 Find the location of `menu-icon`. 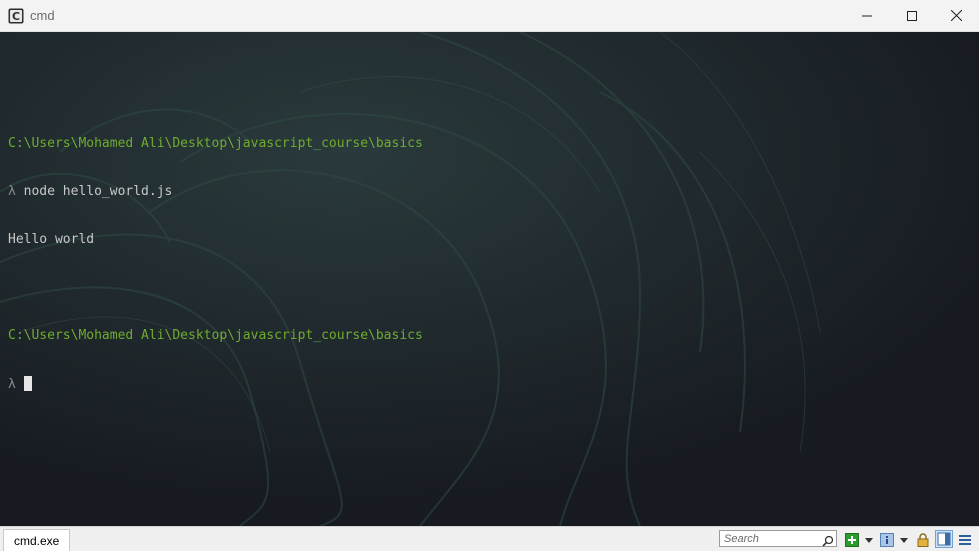

menu-icon is located at coordinates (965, 539).